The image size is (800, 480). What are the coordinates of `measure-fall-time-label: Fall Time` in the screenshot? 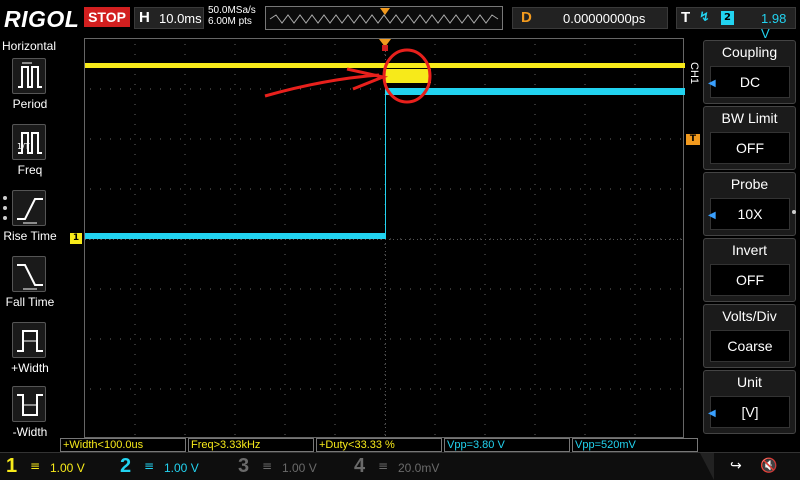 It's located at (30, 302).